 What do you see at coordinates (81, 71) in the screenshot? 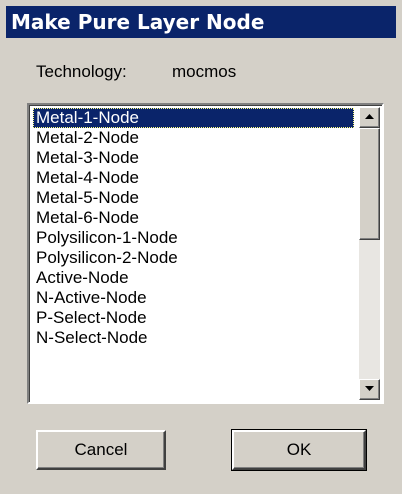
I see `technology-label: Technology:` at bounding box center [81, 71].